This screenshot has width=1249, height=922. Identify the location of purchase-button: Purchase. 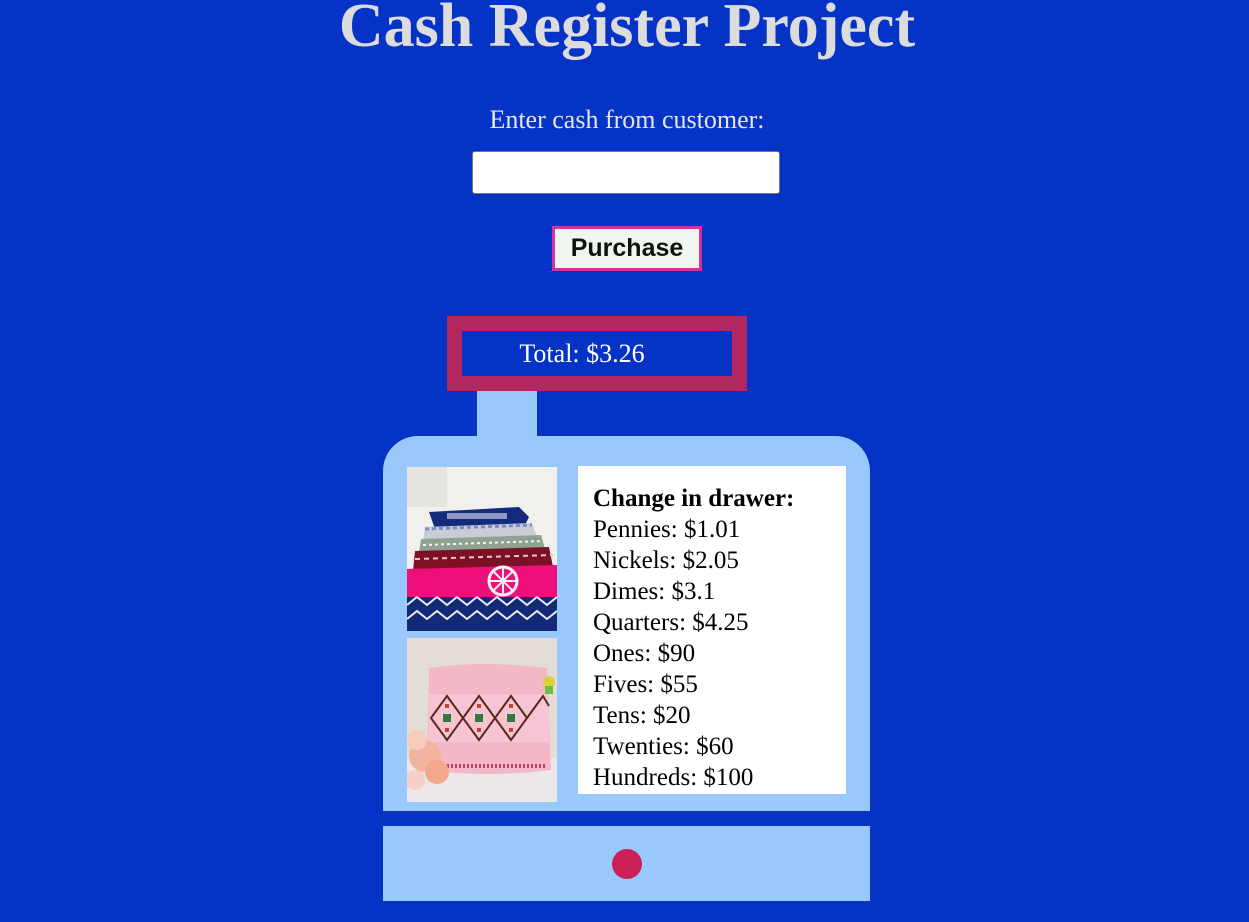
(627, 248).